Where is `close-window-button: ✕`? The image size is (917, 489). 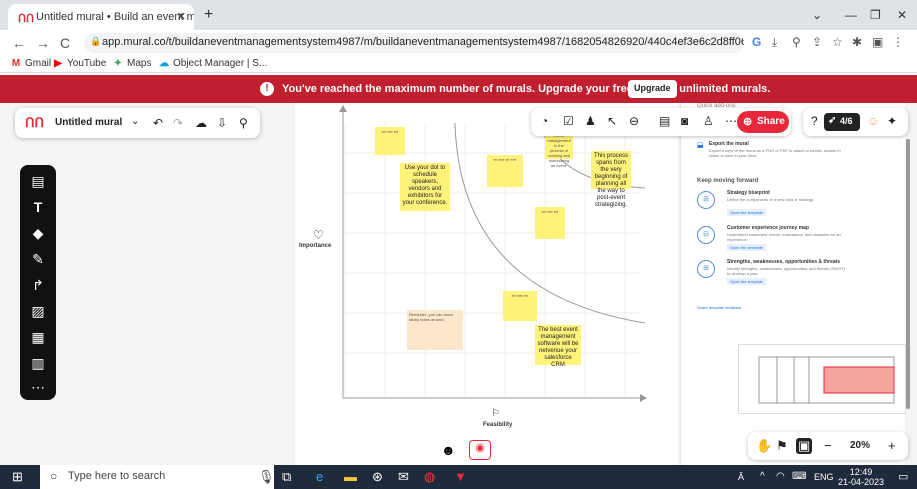
close-window-button: ✕ is located at coordinates (902, 15).